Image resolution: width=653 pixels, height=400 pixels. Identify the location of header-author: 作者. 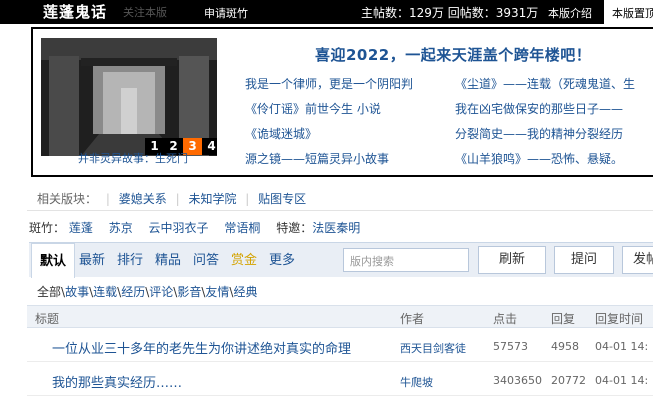
(412, 319).